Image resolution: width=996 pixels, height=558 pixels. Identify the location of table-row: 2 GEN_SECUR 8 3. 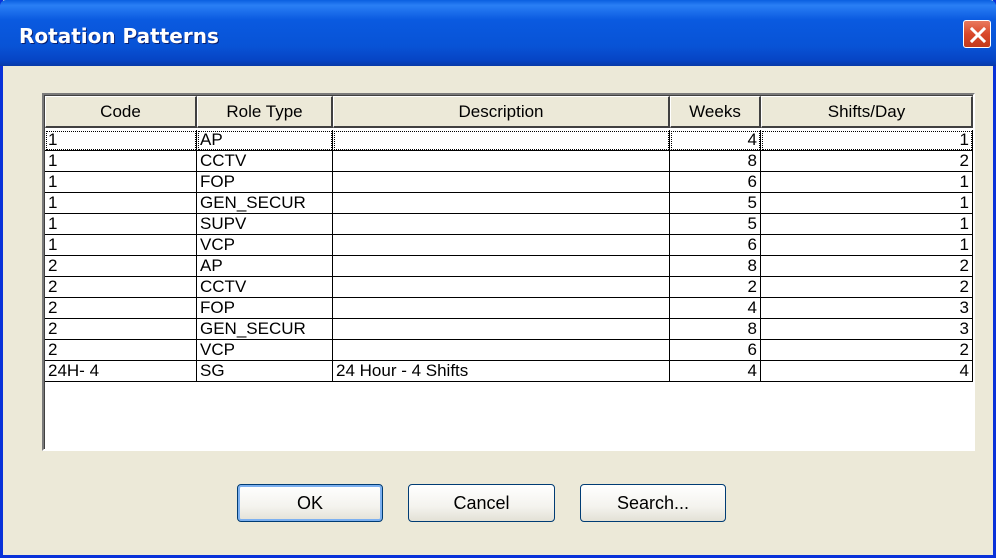
(509, 329).